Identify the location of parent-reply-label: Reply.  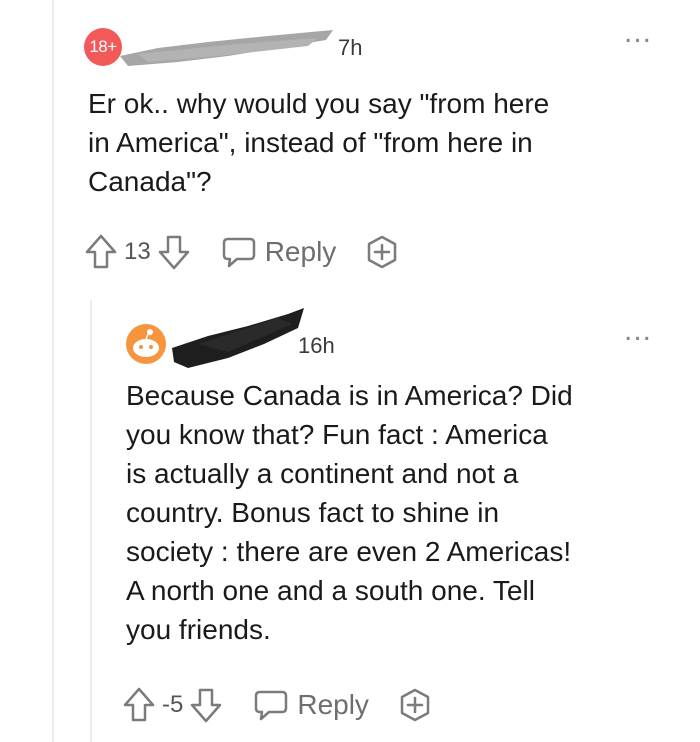
(300, 251).